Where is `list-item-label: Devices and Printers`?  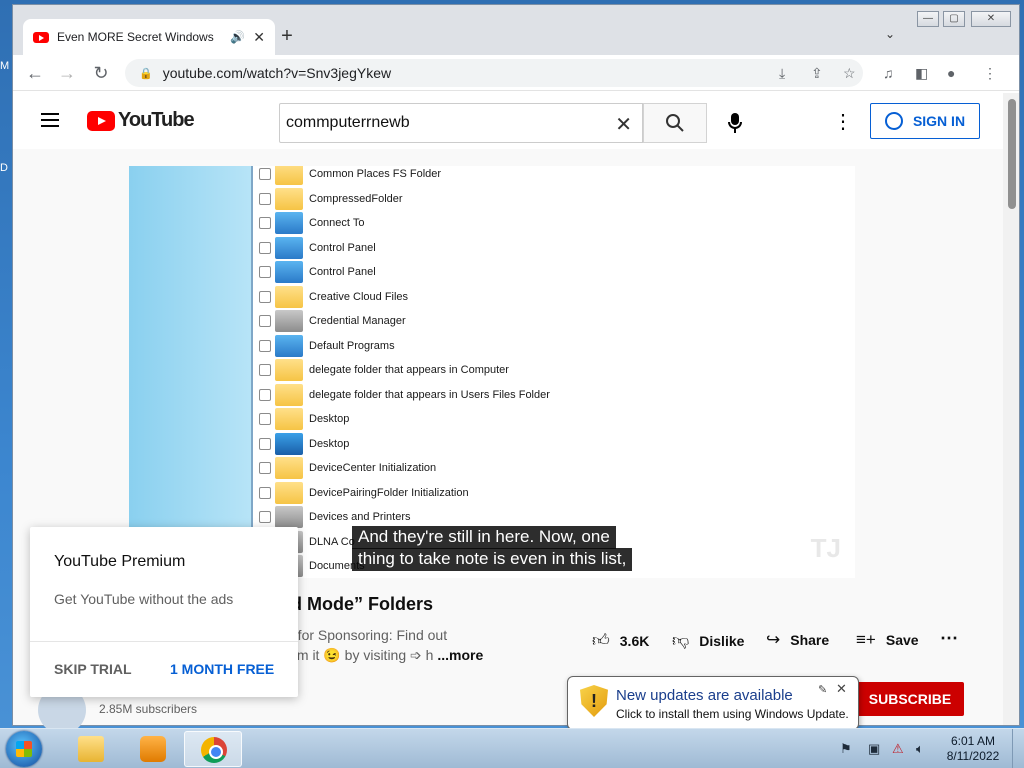
list-item-label: Devices and Printers is located at coordinates (360, 517).